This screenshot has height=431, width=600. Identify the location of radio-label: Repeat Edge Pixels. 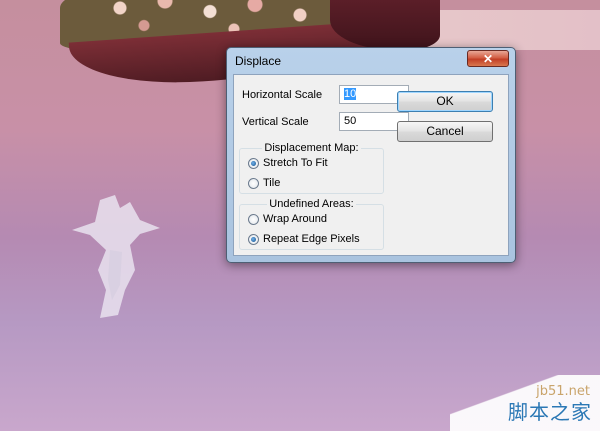
(311, 239).